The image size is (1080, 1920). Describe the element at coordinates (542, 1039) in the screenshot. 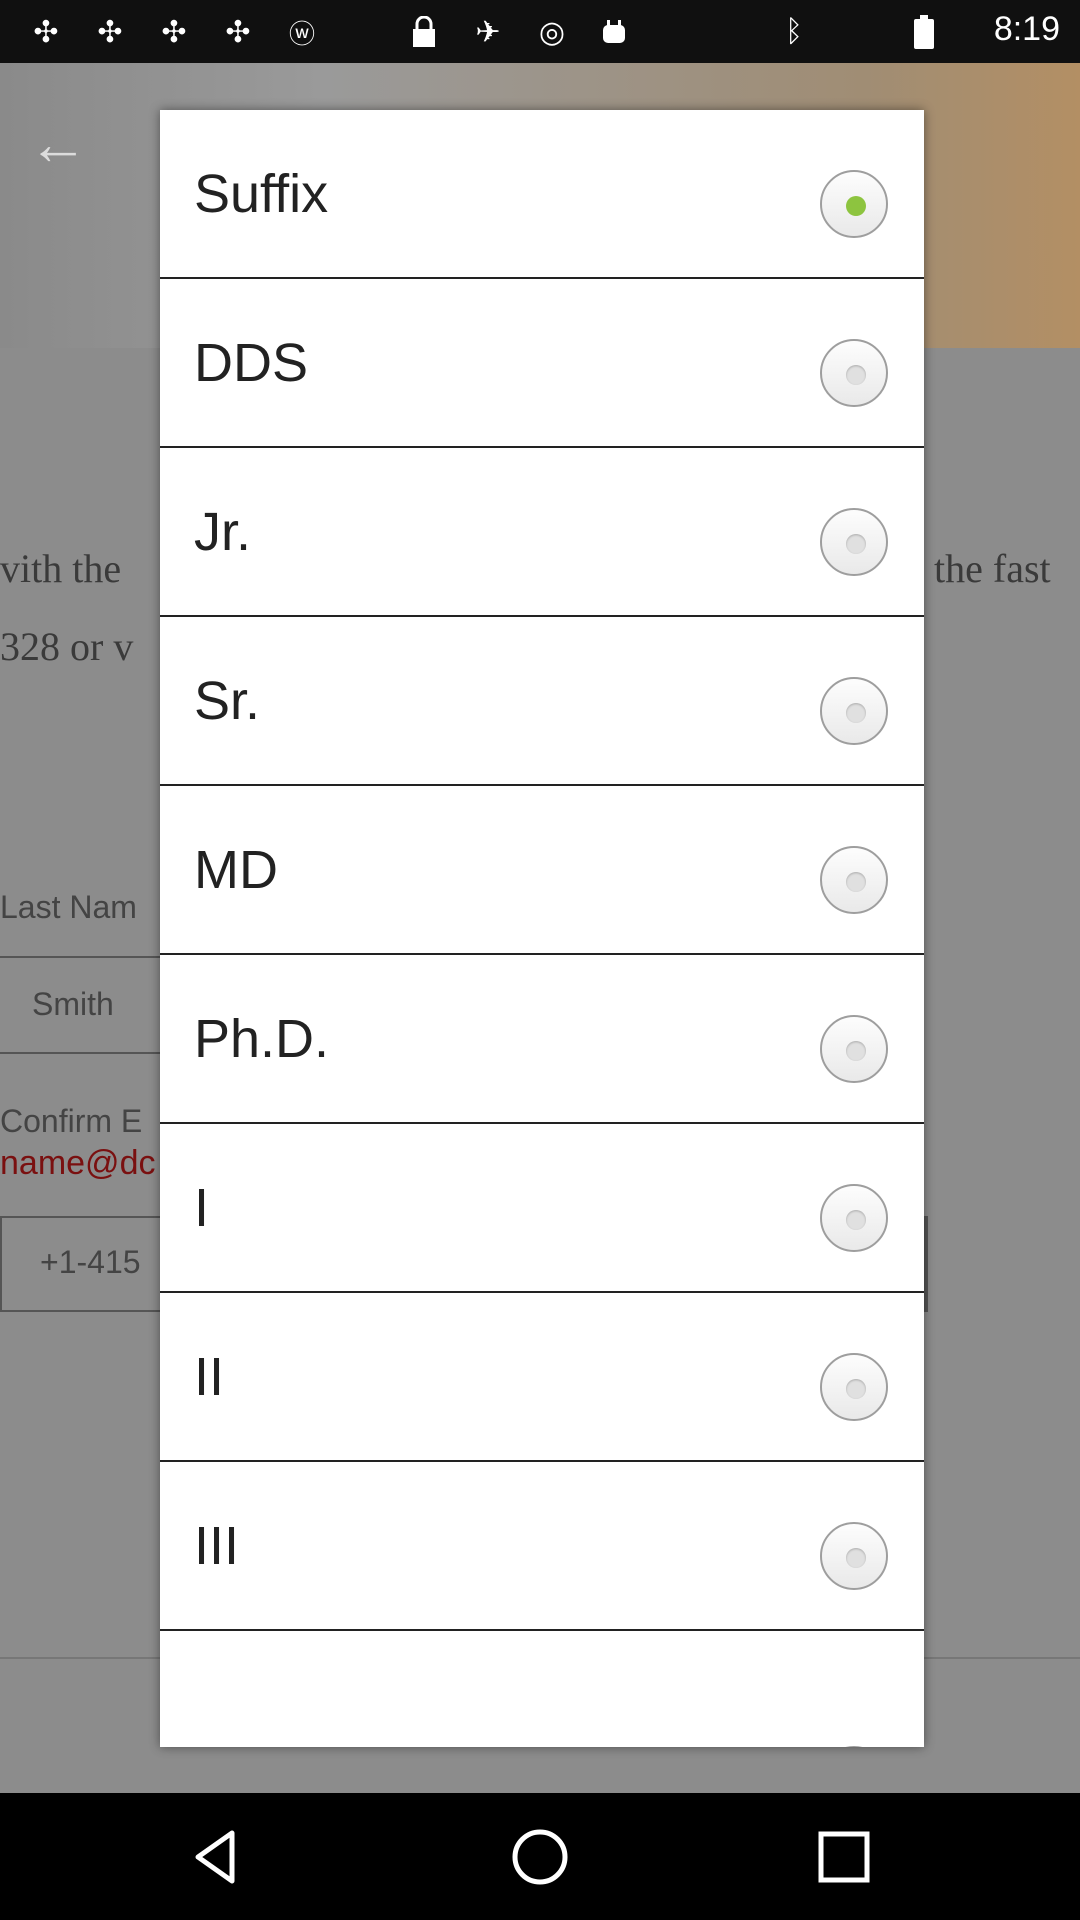

I see `option-phd: Ph.D.` at that location.